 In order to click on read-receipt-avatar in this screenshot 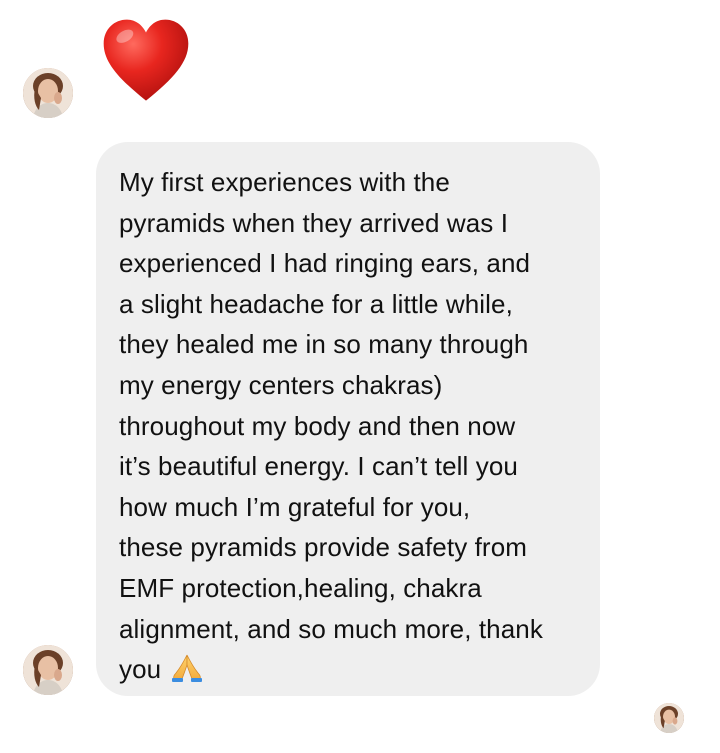, I will do `click(669, 718)`.